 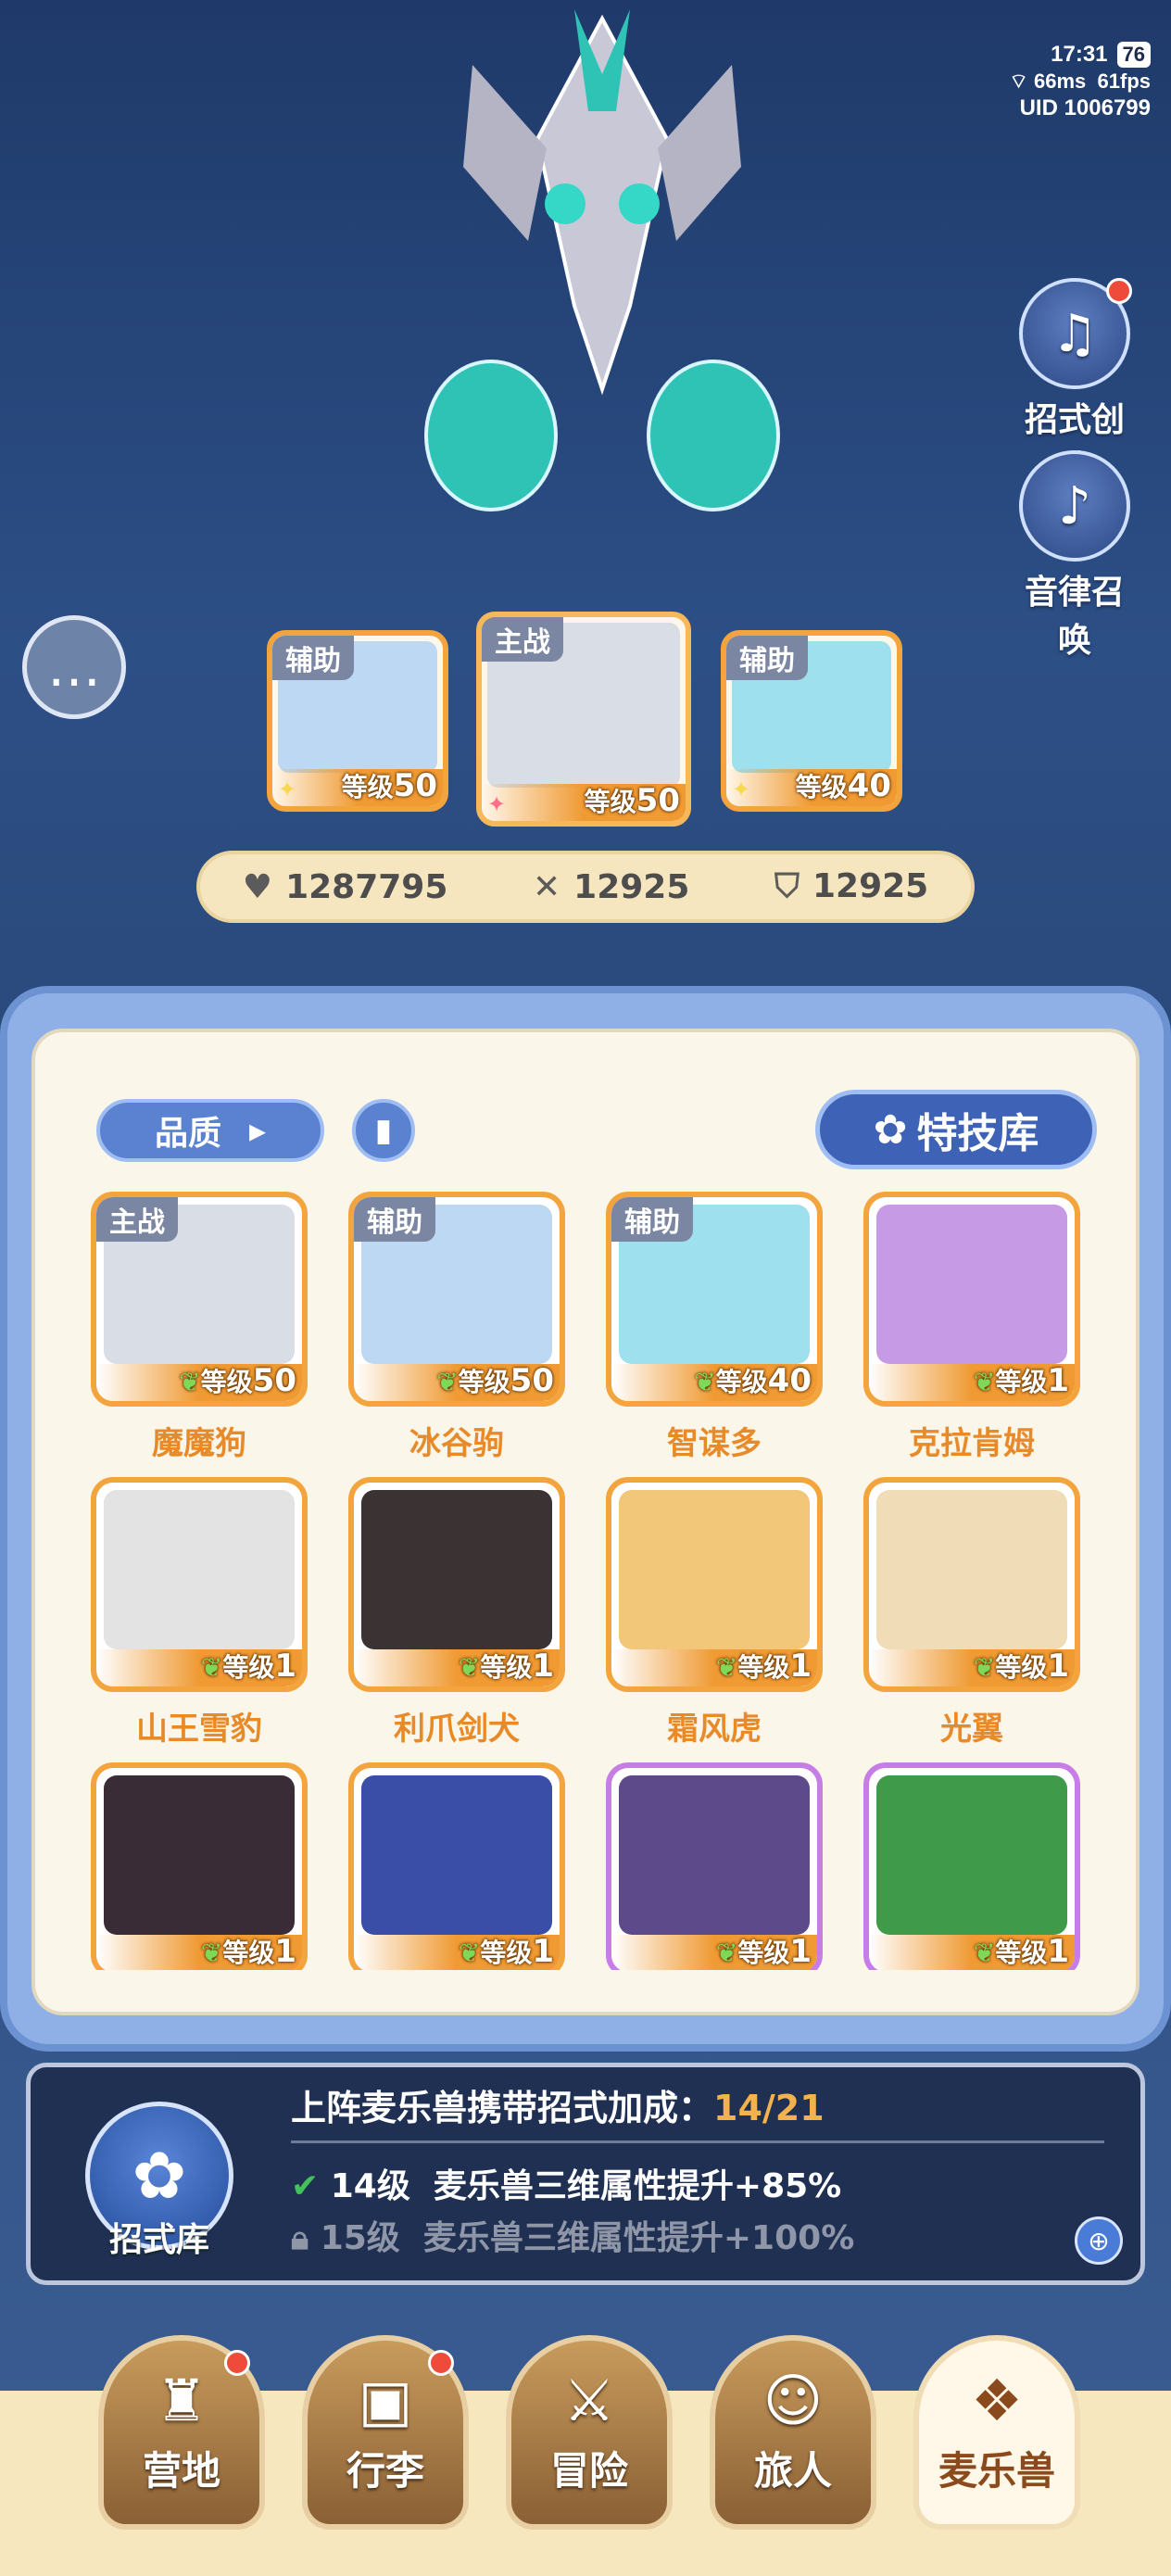 What do you see at coordinates (1074, 617) in the screenshot?
I see `rhythm-summon-label: 音律召唤` at bounding box center [1074, 617].